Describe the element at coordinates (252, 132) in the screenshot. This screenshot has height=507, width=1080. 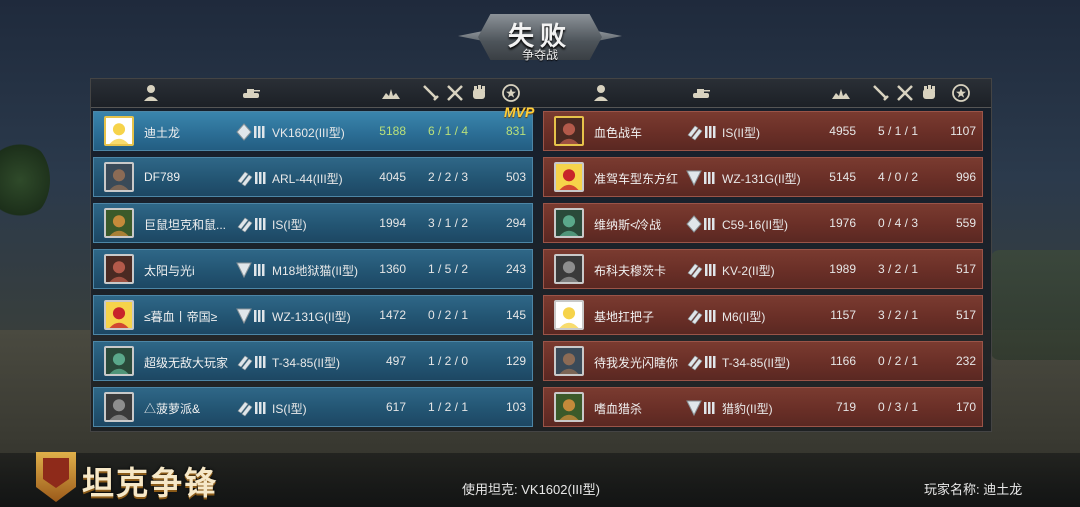
I see `rank-diamond-icon` at that location.